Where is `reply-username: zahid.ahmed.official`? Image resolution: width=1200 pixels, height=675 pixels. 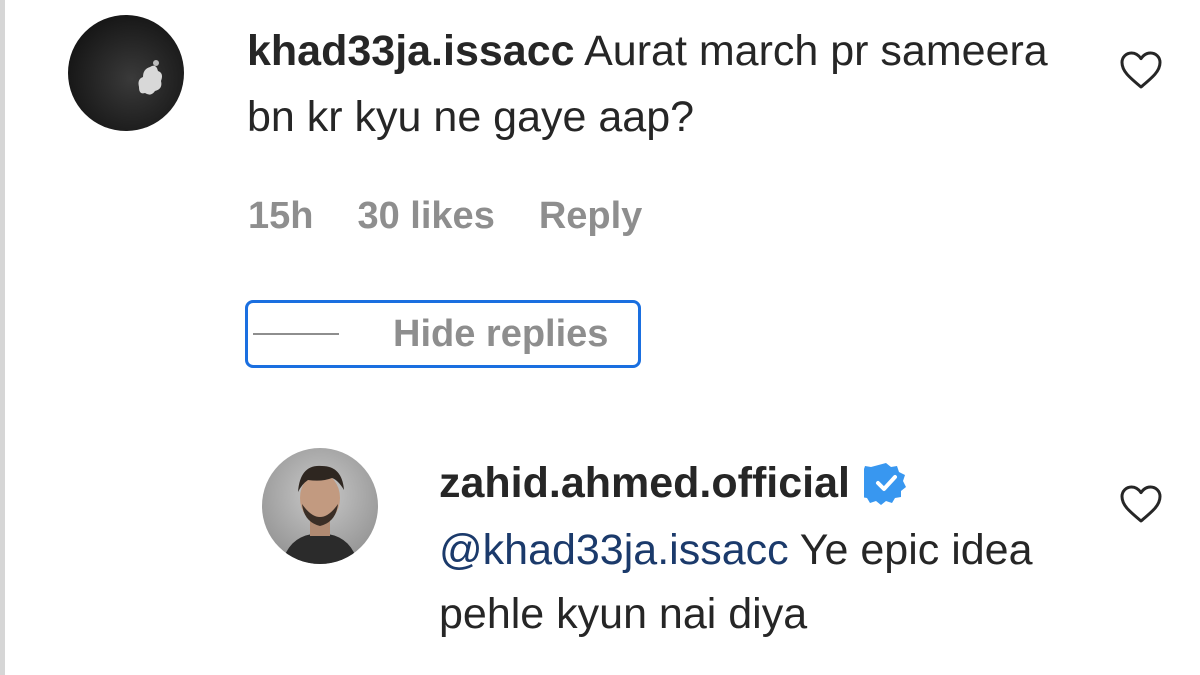 reply-username: zahid.ahmed.official is located at coordinates (644, 483).